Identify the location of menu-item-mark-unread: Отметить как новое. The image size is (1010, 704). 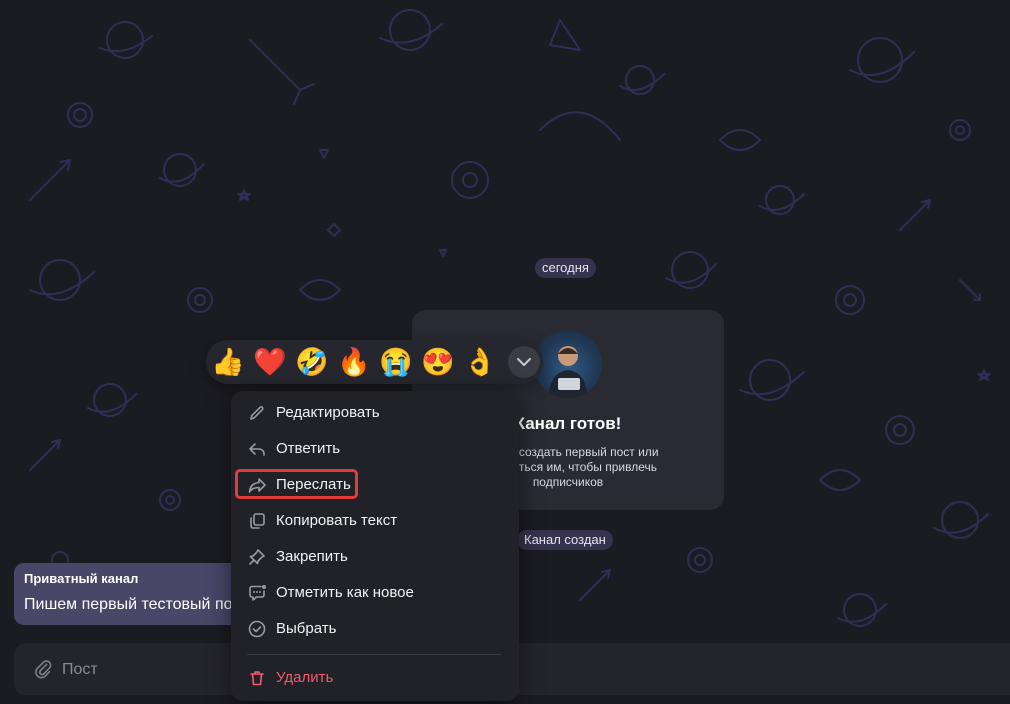
(375, 593).